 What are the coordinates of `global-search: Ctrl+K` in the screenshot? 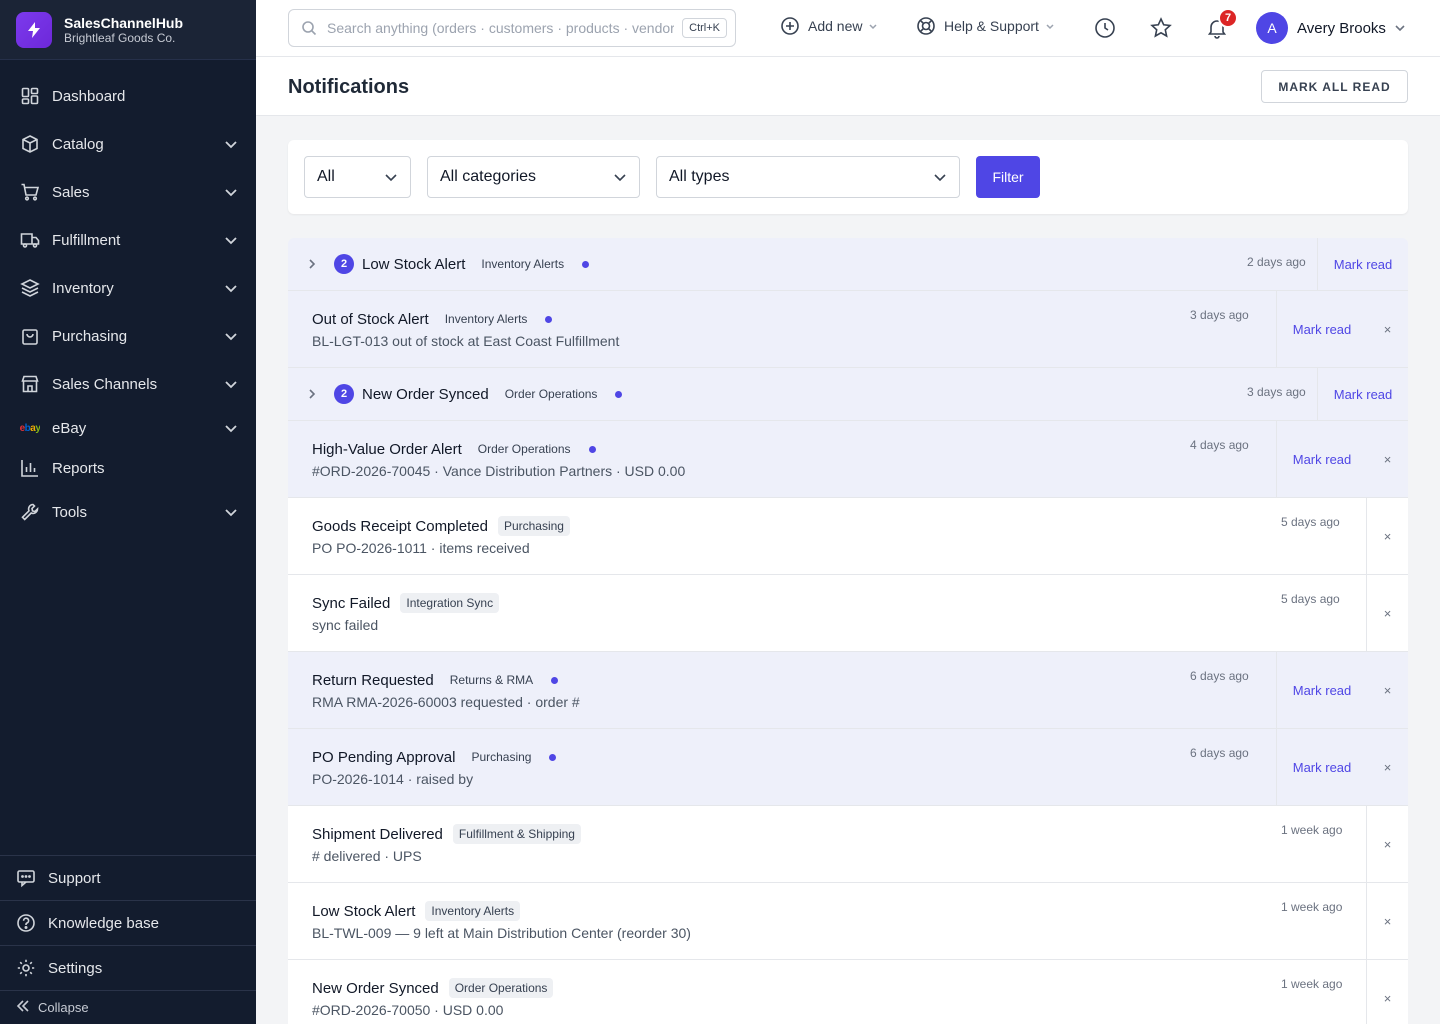 It's located at (512, 28).